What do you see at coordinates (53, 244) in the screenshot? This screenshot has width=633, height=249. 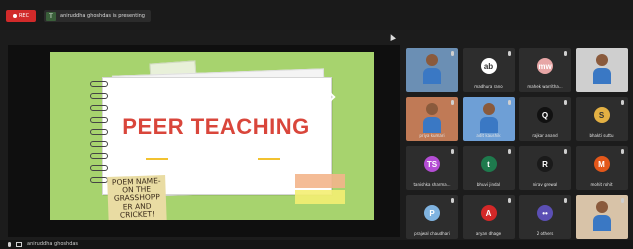 I see `self-name: aniruddha ghoshdas` at bounding box center [53, 244].